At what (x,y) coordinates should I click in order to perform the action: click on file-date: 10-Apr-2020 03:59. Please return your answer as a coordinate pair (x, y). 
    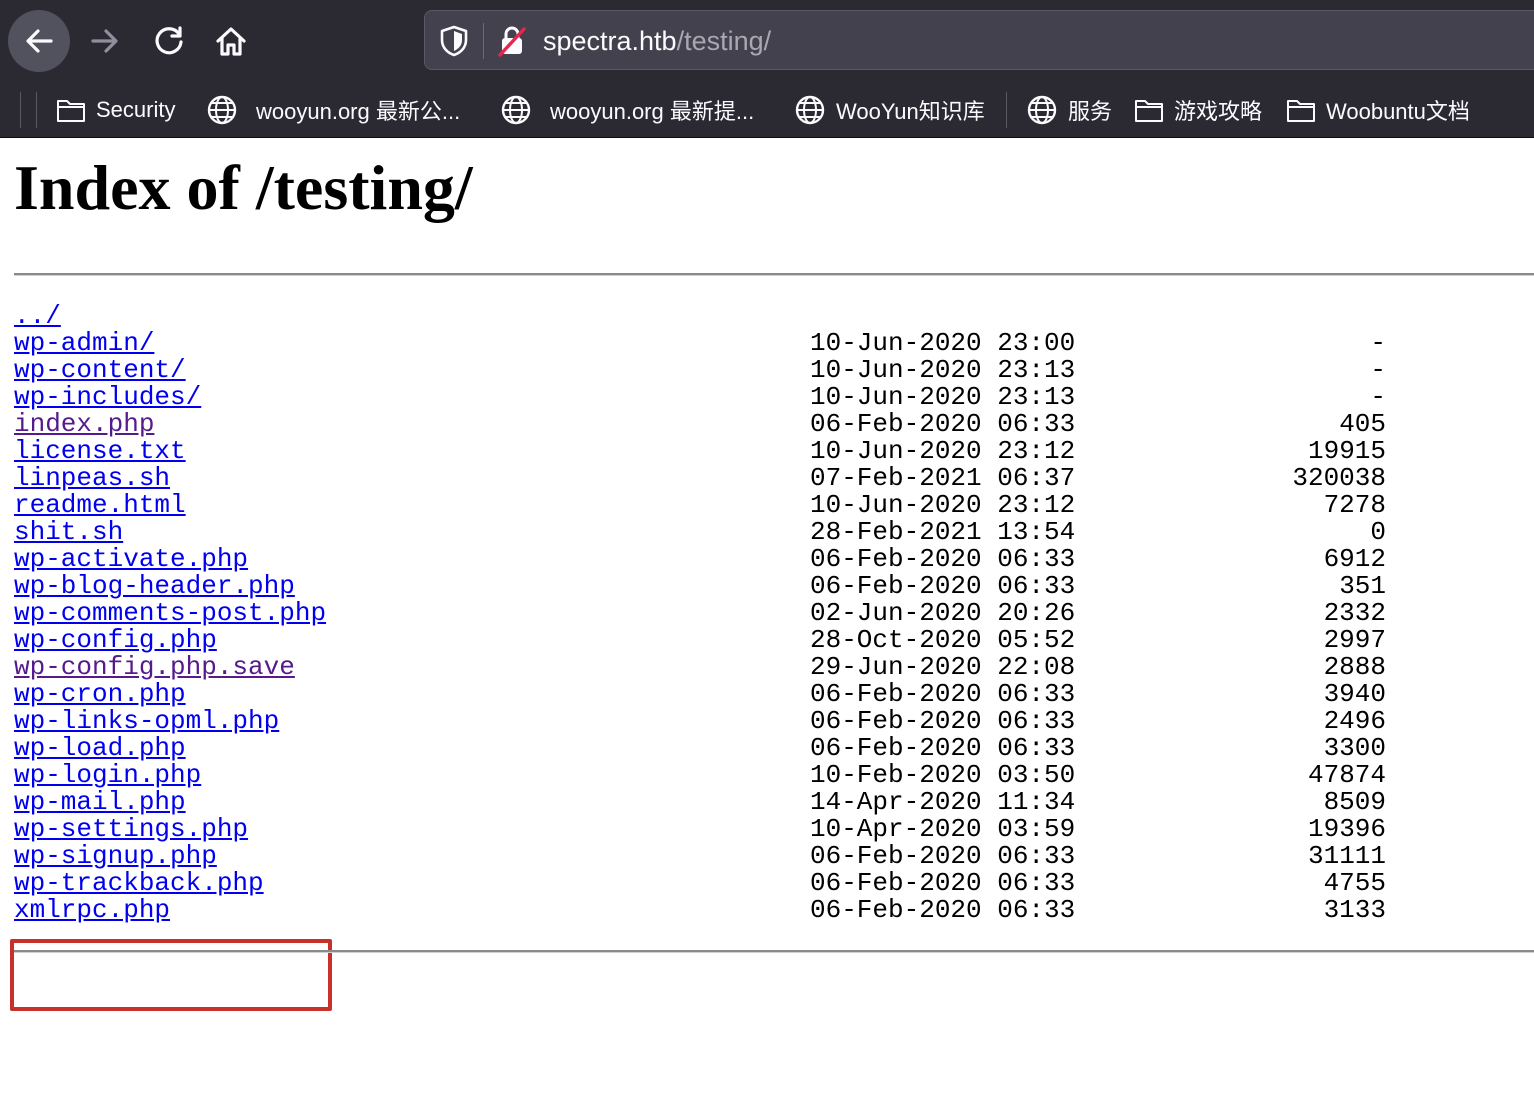
    Looking at the image, I should click on (943, 829).